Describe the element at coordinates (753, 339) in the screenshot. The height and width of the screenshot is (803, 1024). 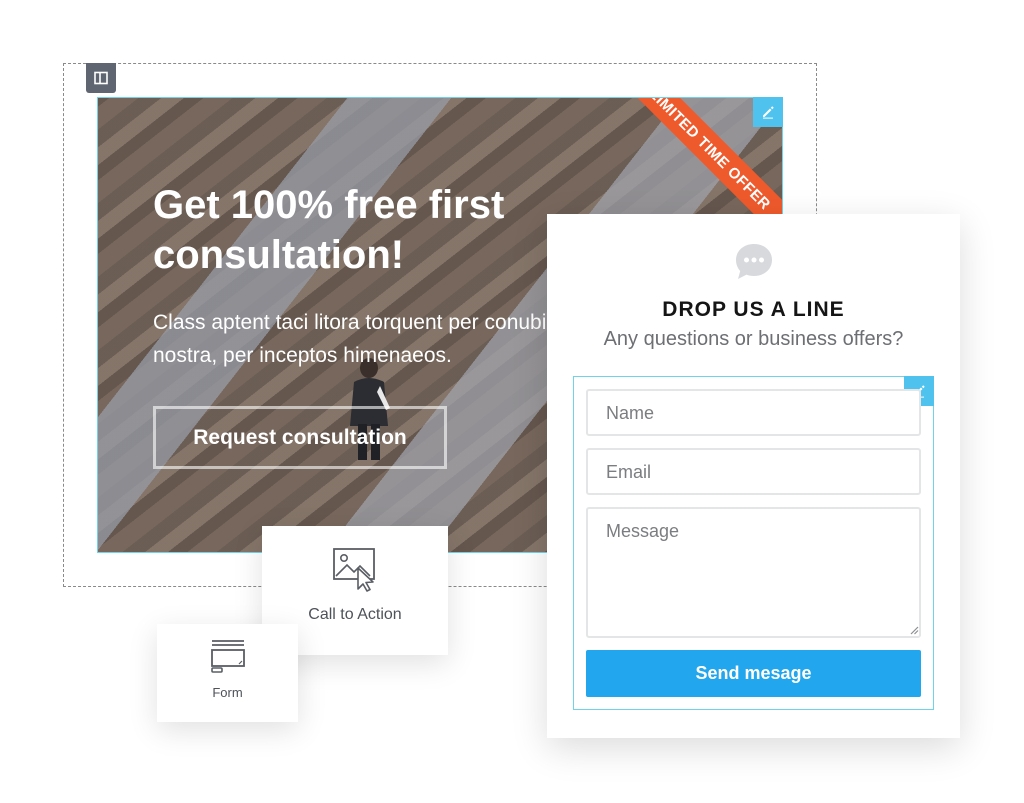
I see `contact-subtitle: Any questions or business offers?` at that location.